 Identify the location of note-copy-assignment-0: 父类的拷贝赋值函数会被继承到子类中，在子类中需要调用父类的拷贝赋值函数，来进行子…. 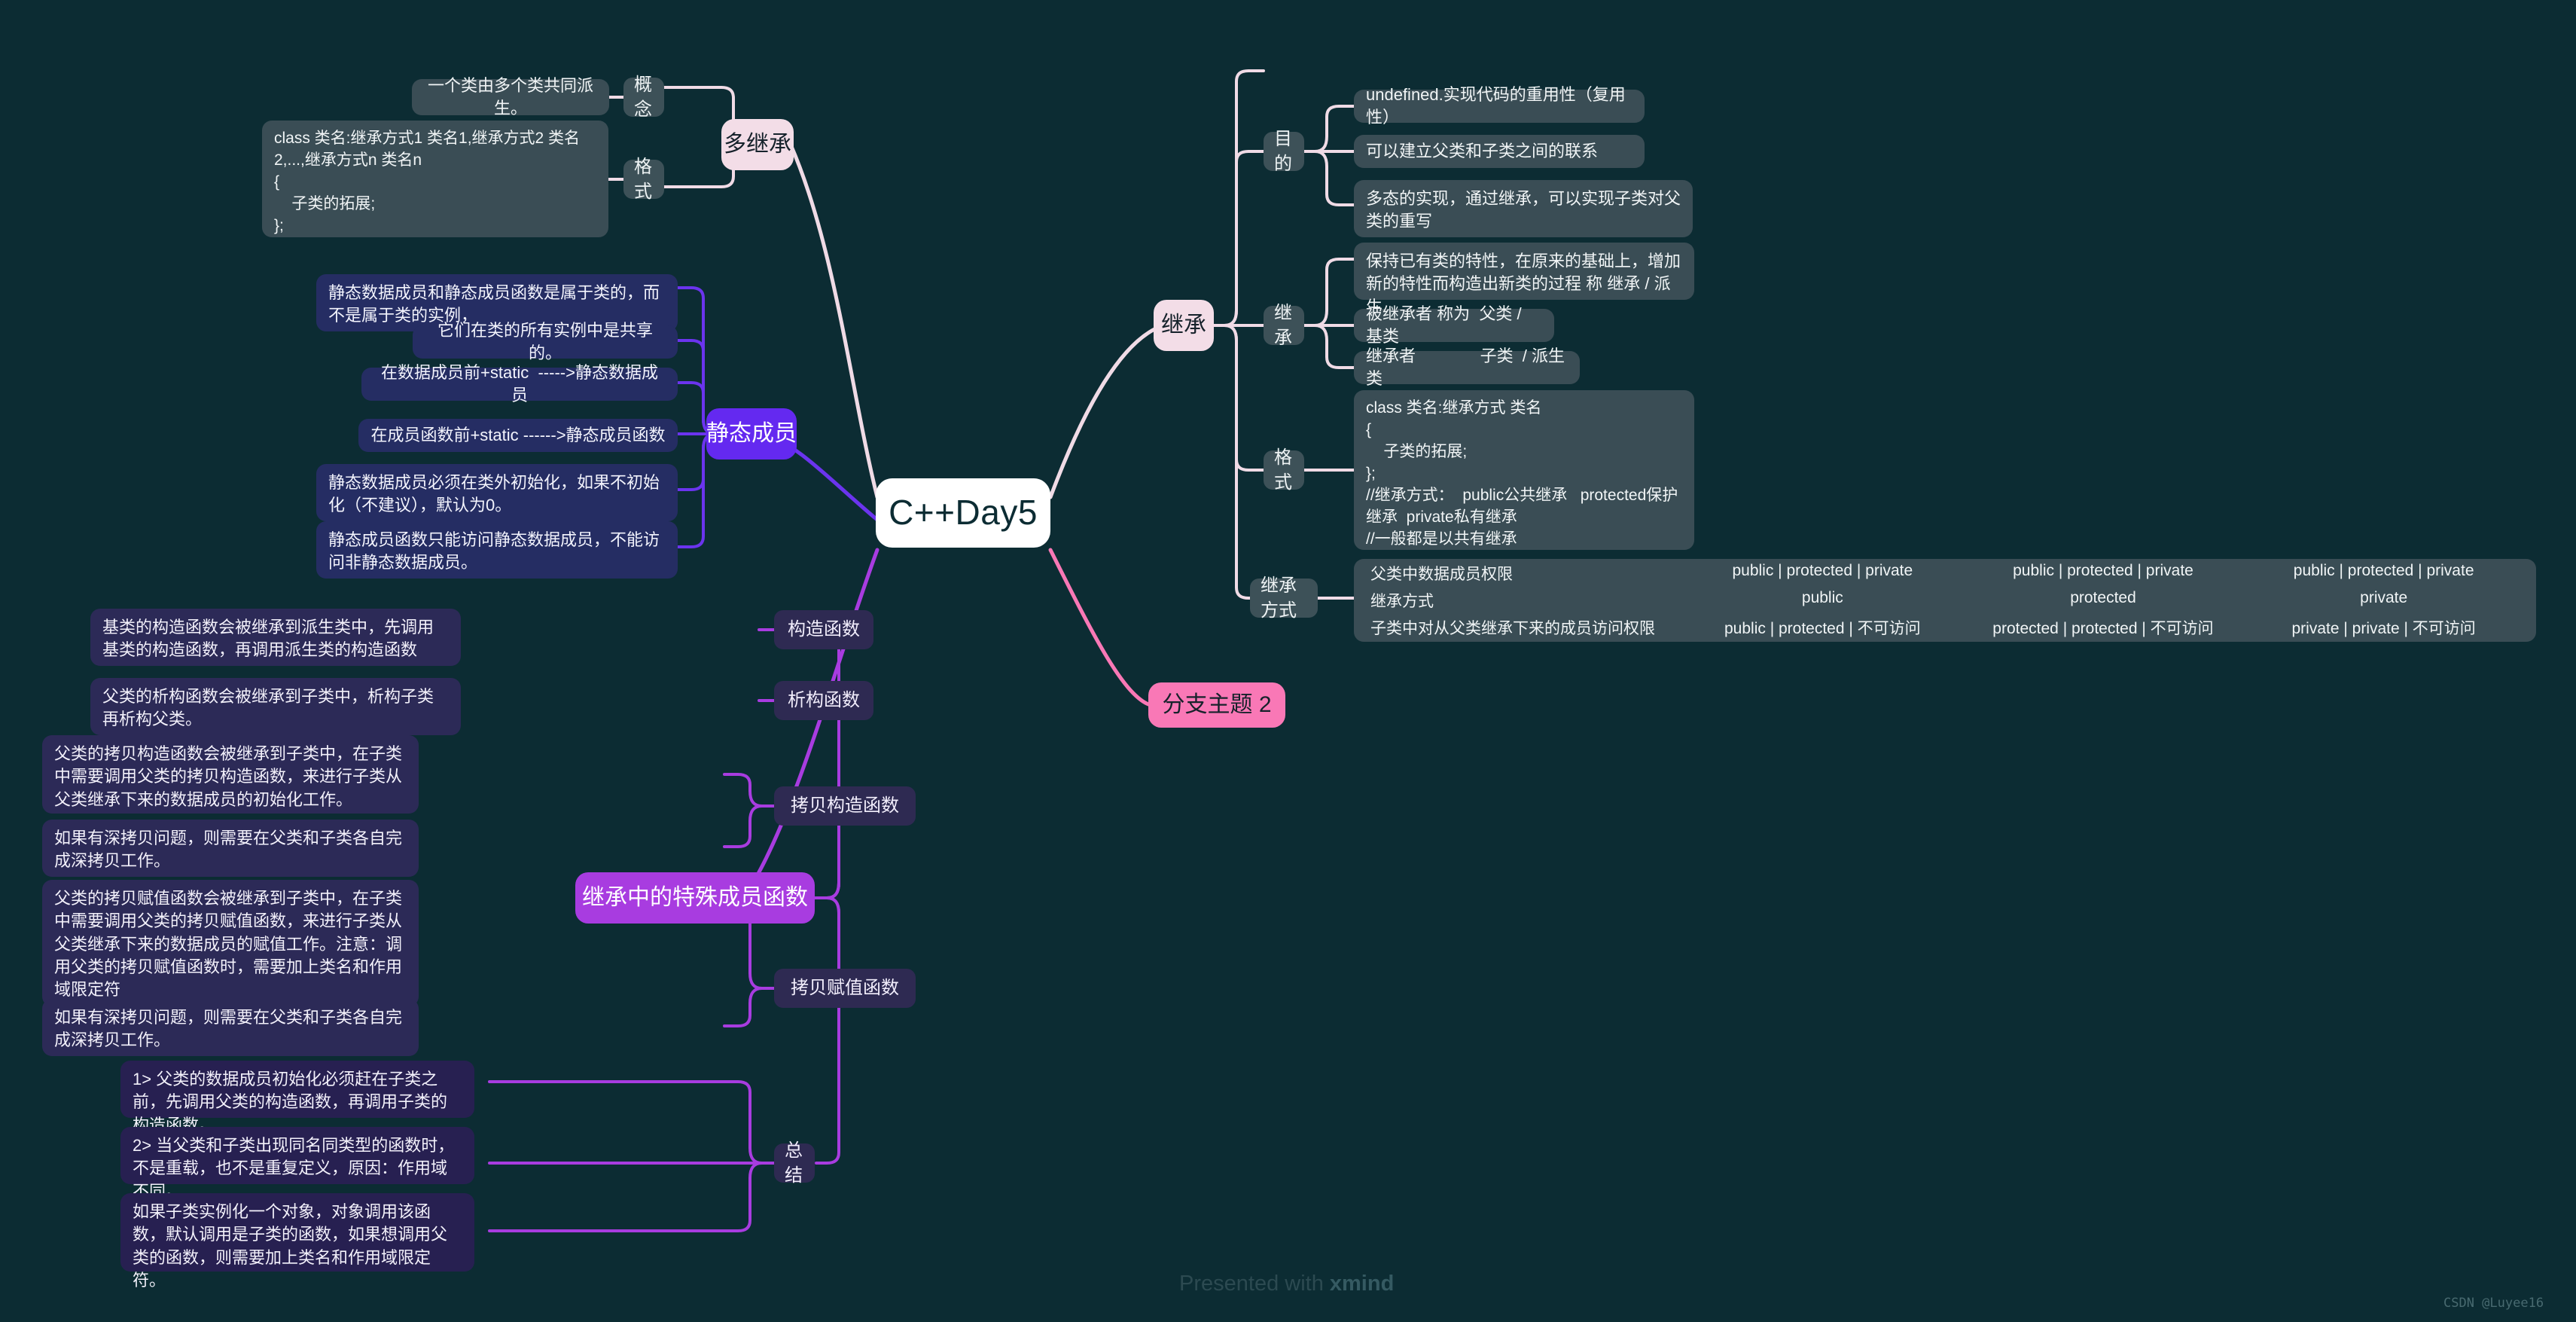
(230, 943).